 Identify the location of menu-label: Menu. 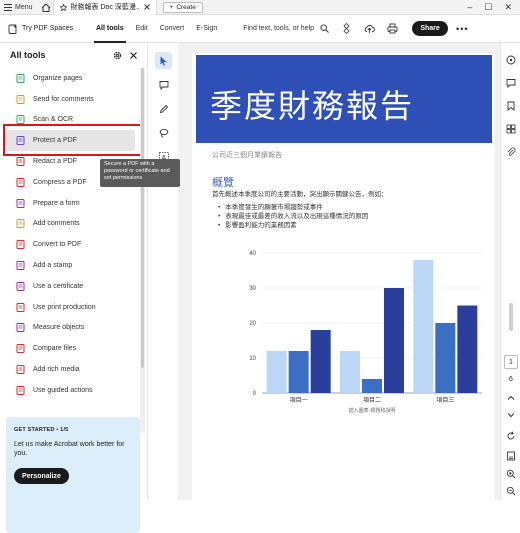
(24, 7).